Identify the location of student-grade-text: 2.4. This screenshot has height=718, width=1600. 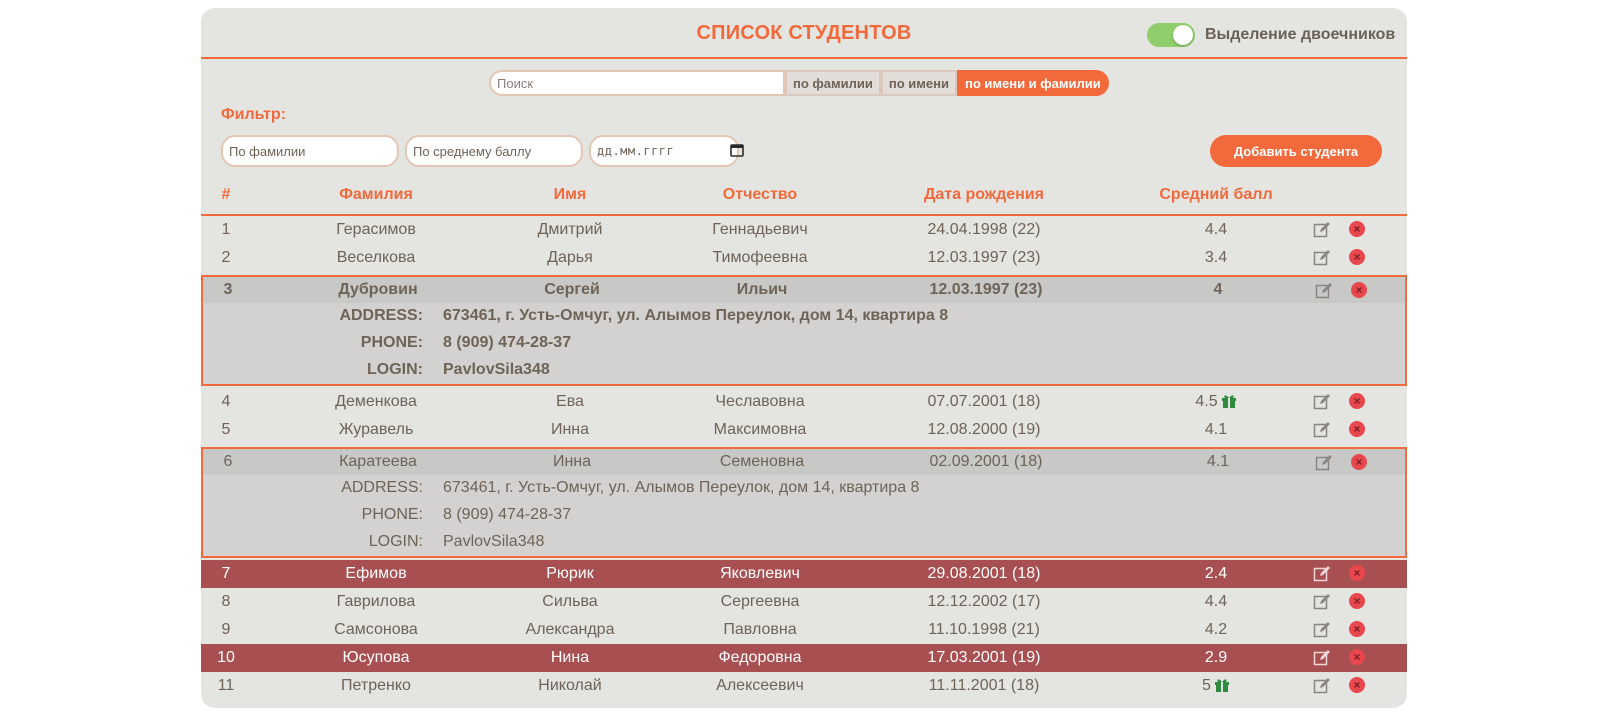
(1216, 573).